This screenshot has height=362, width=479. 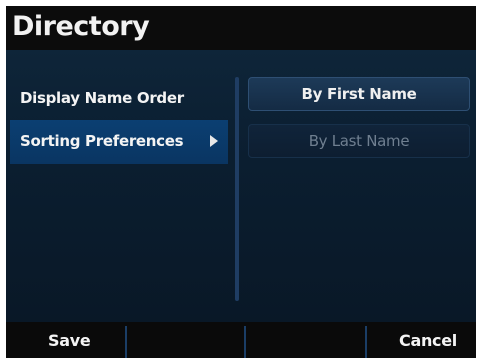 I want to click on option-label: By First Name, so click(x=359, y=94).